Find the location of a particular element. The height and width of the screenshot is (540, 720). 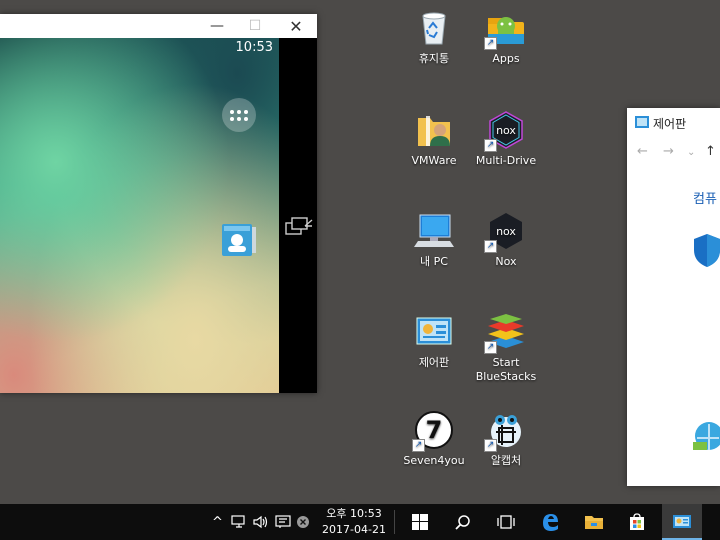

emulator-titlebar: — ☐ ✕ is located at coordinates (158, 26).